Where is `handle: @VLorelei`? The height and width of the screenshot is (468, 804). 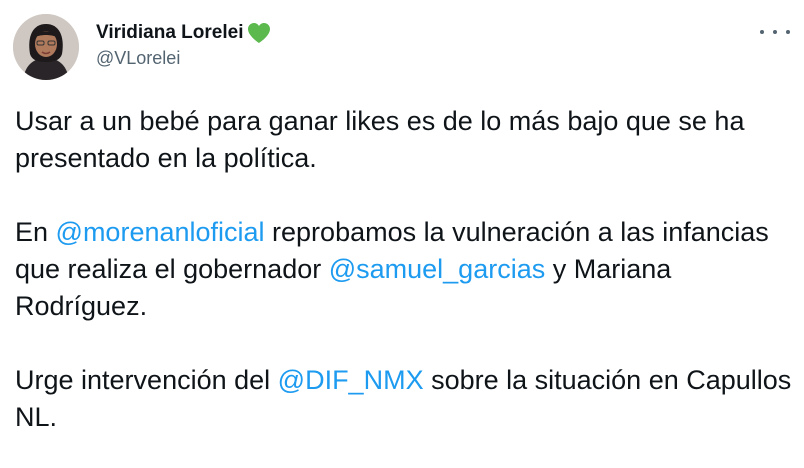 handle: @VLorelei is located at coordinates (183, 58).